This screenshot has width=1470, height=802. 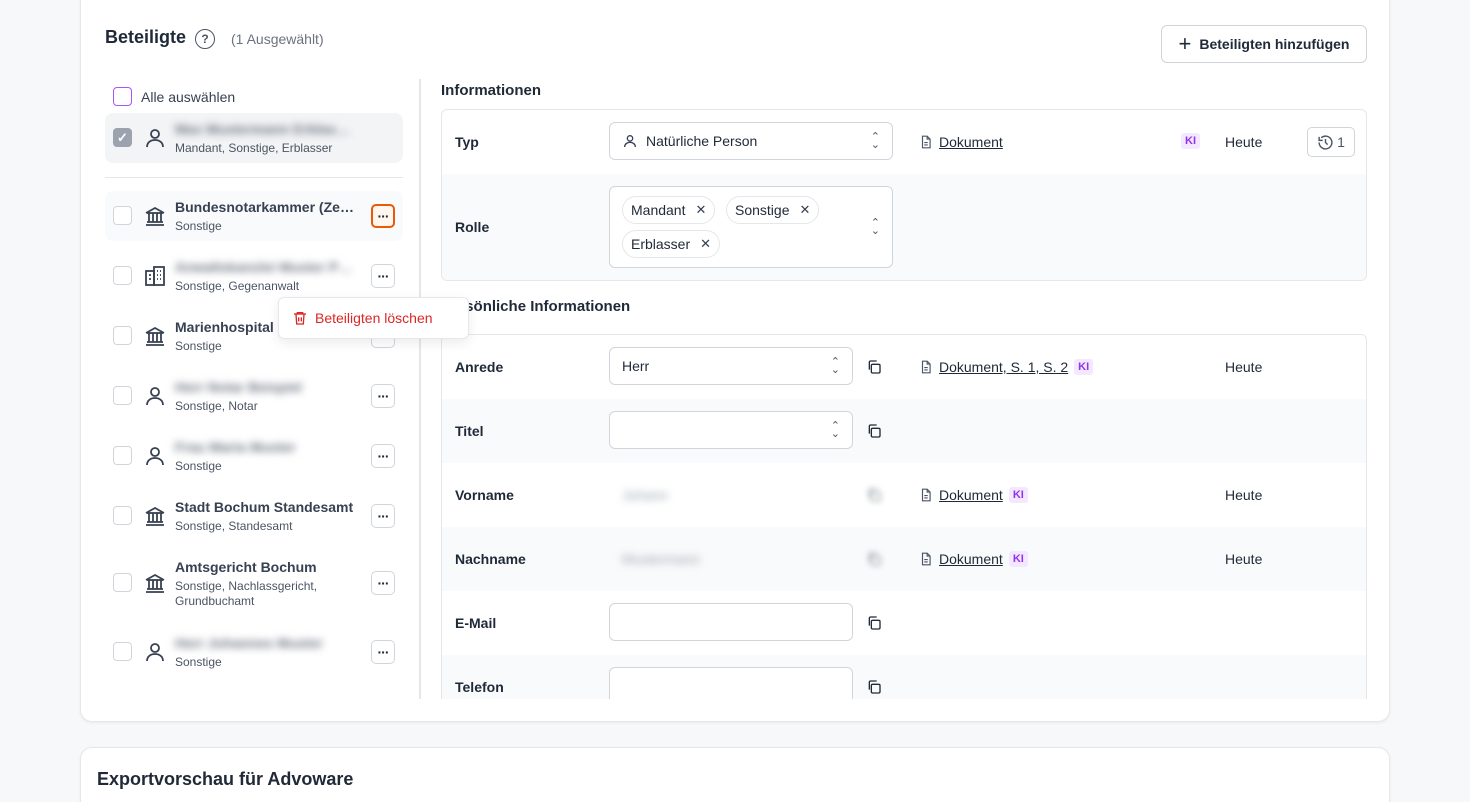 I want to click on item-name: Max Mustermann Erblasser, so click(x=265, y=129).